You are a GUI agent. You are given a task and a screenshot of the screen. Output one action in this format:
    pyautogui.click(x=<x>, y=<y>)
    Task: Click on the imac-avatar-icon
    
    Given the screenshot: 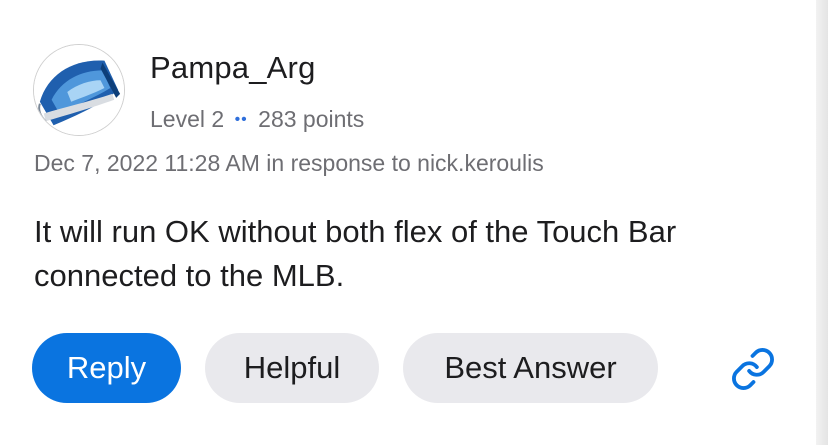 What is the action you would take?
    pyautogui.click(x=79, y=90)
    